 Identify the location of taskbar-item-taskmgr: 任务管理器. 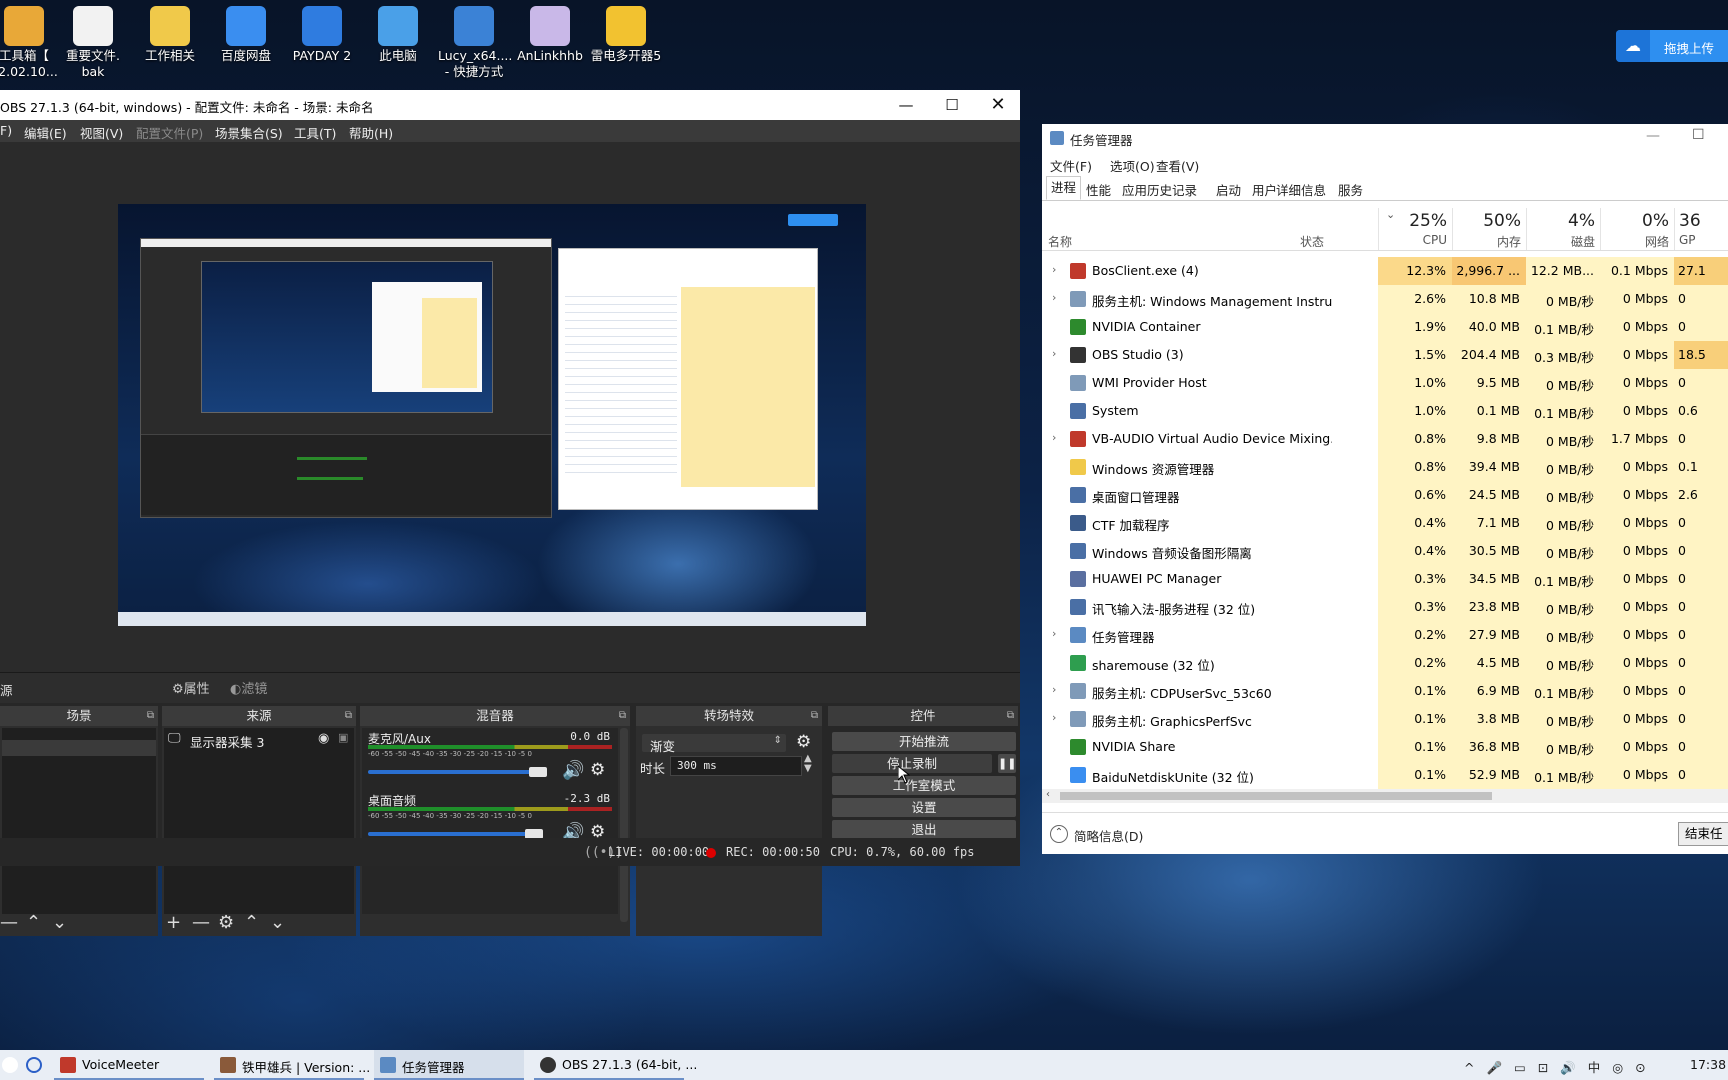
(449, 1065).